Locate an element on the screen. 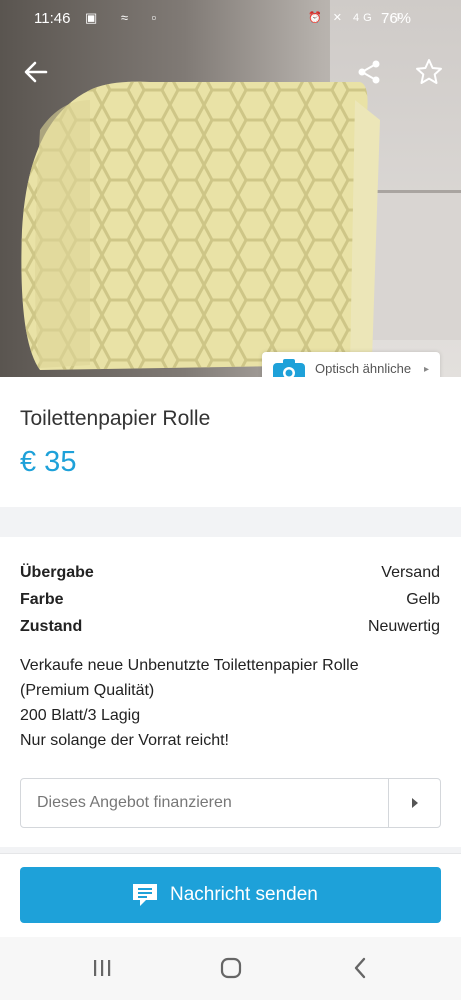  financing-placeholder: Dieses Angebot finanzieren is located at coordinates (134, 802).